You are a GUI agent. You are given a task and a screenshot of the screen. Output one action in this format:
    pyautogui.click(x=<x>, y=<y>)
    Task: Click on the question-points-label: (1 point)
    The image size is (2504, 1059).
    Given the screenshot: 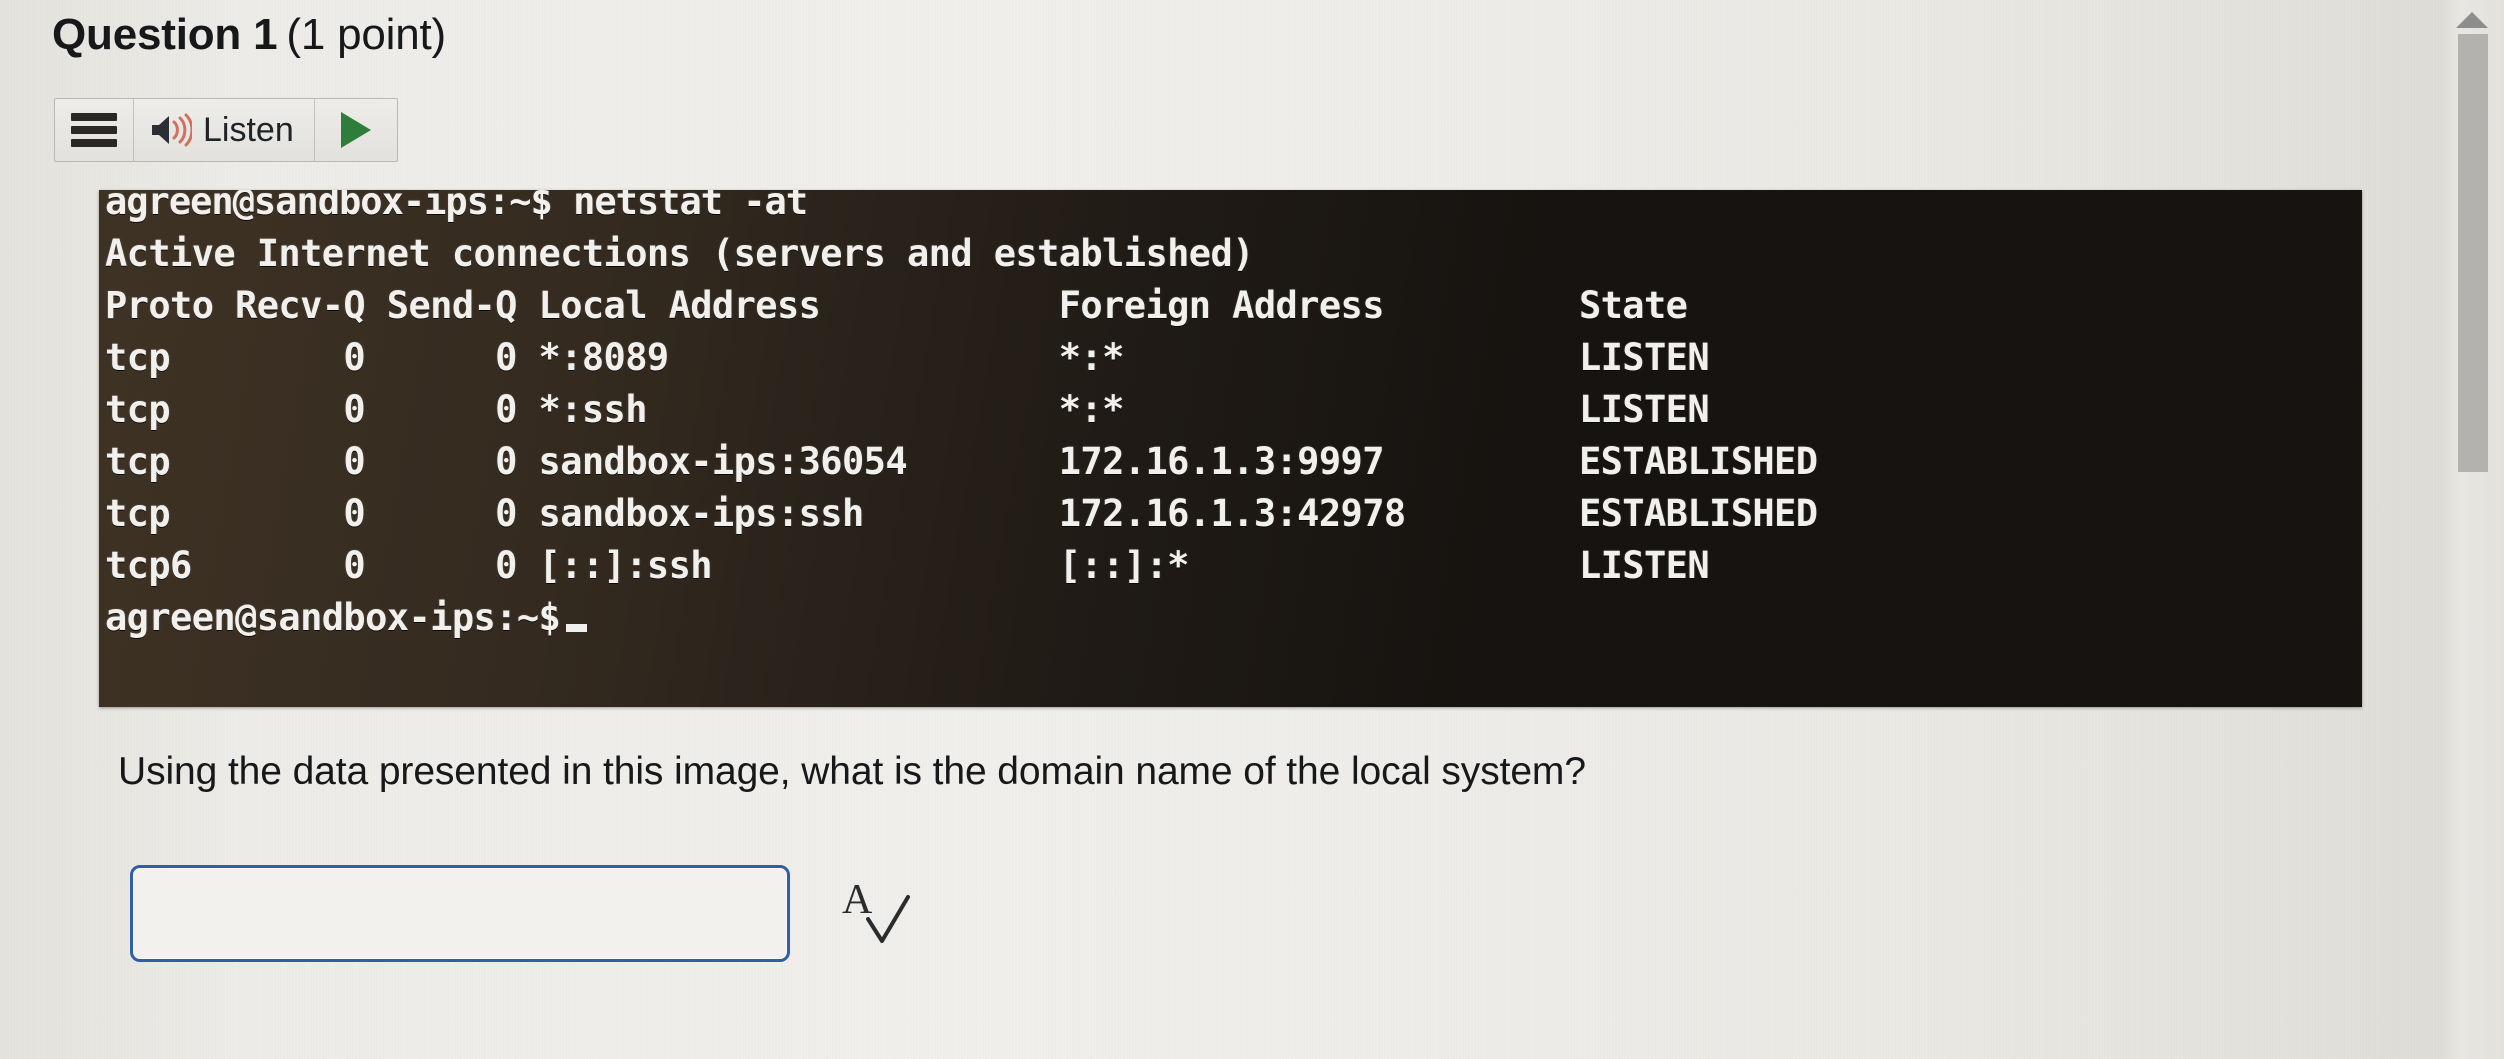 What is the action you would take?
    pyautogui.click(x=366, y=34)
    